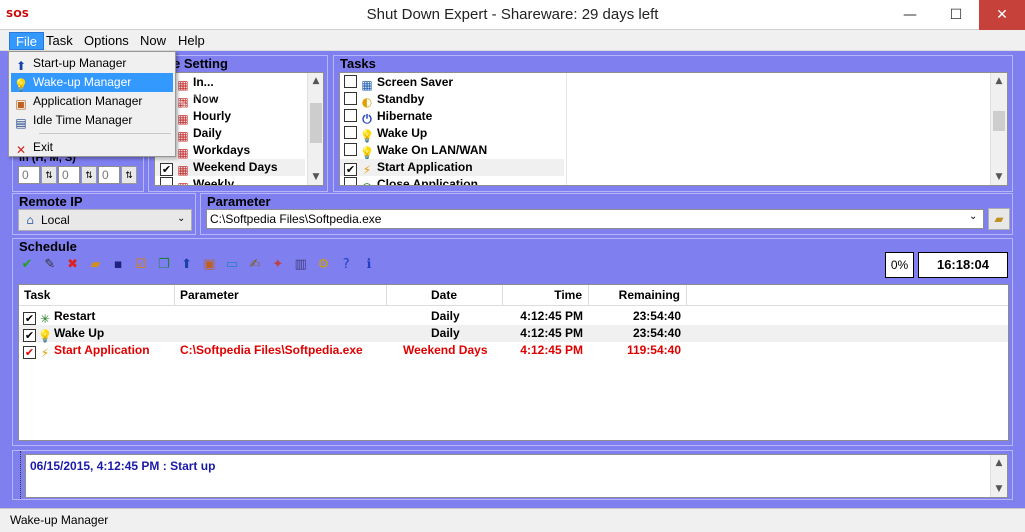  I want to click on menu-help: Help, so click(191, 41).